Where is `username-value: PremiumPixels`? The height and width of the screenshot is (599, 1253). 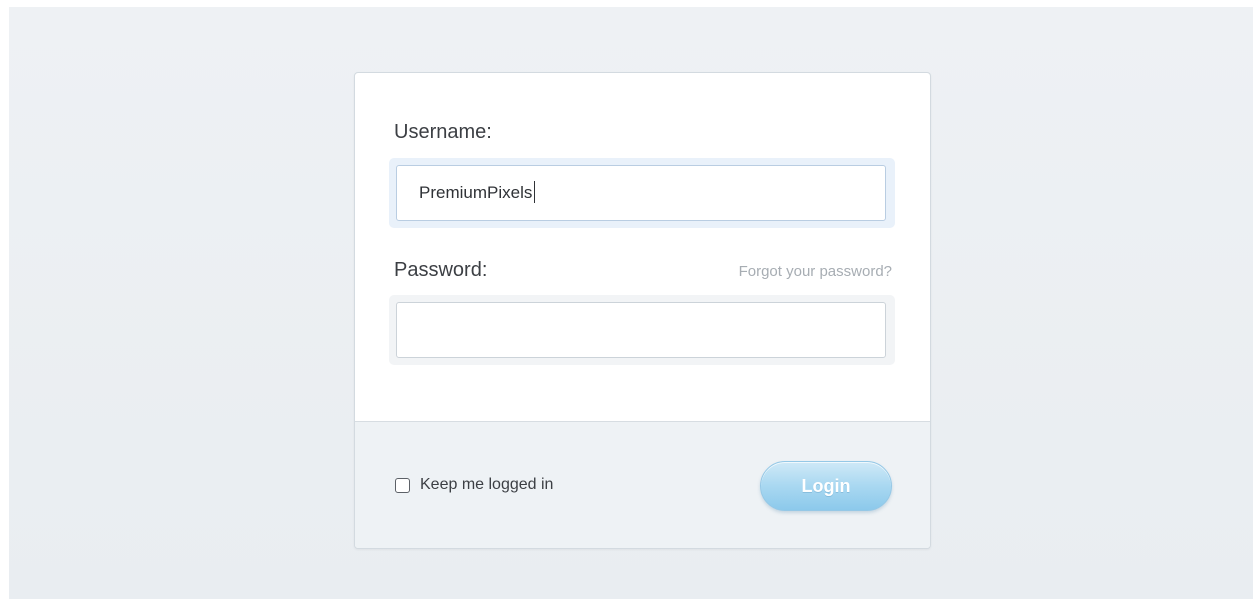 username-value: PremiumPixels is located at coordinates (476, 192).